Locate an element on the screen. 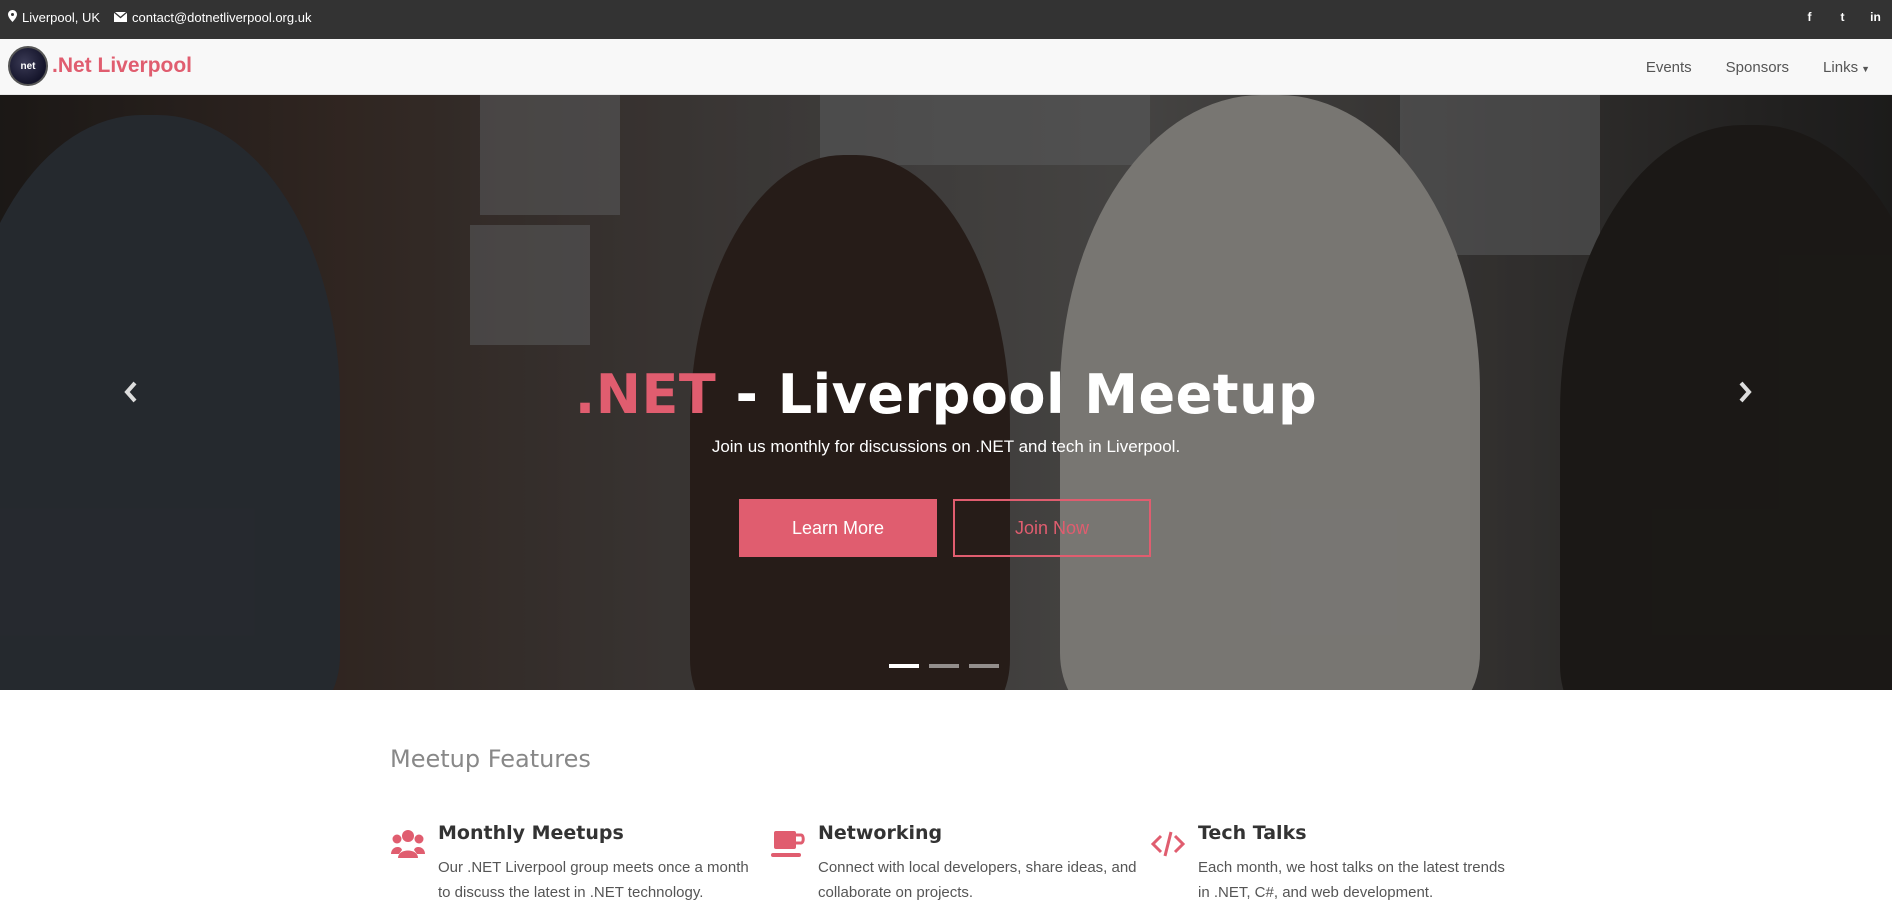 The width and height of the screenshot is (1892, 908). feature-title: Monthly Meetups is located at coordinates (531, 833).